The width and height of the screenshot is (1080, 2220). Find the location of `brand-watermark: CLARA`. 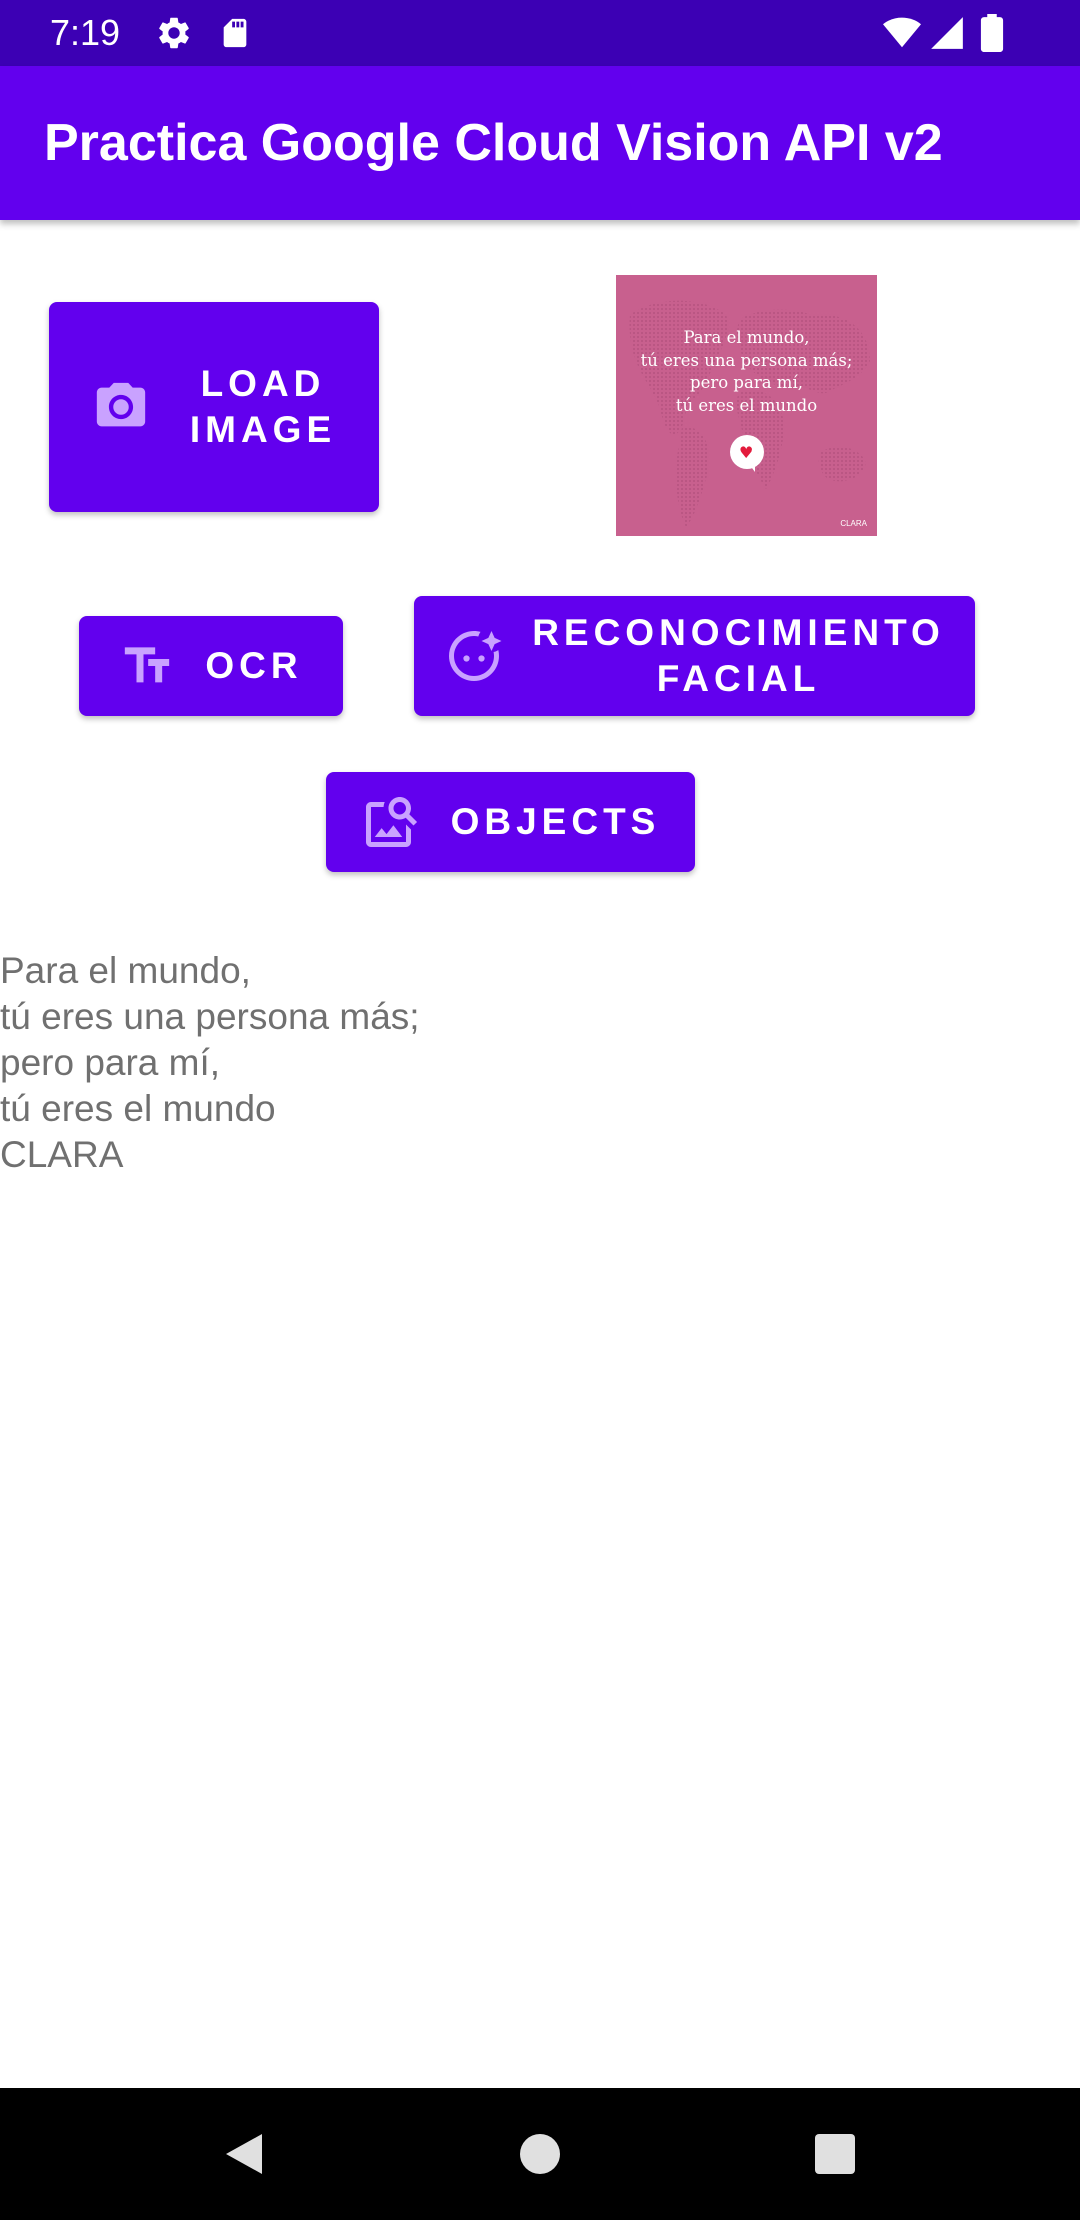

brand-watermark: CLARA is located at coordinates (853, 523).